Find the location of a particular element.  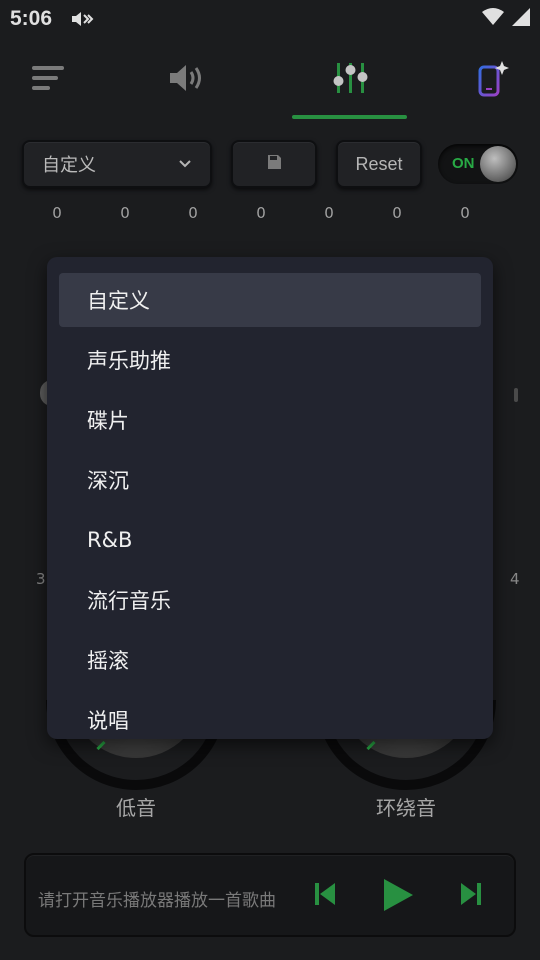

preset-option-rap: 说唱 is located at coordinates (270, 716).